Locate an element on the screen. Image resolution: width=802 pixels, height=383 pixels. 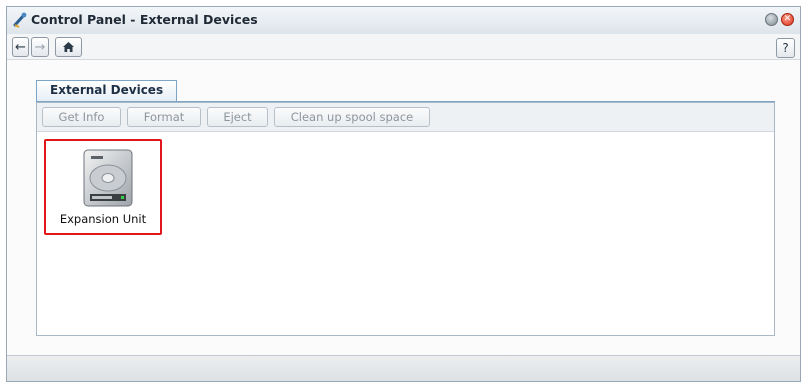
title-bar: Control Panel - External Devices ✕ is located at coordinates (403, 20).